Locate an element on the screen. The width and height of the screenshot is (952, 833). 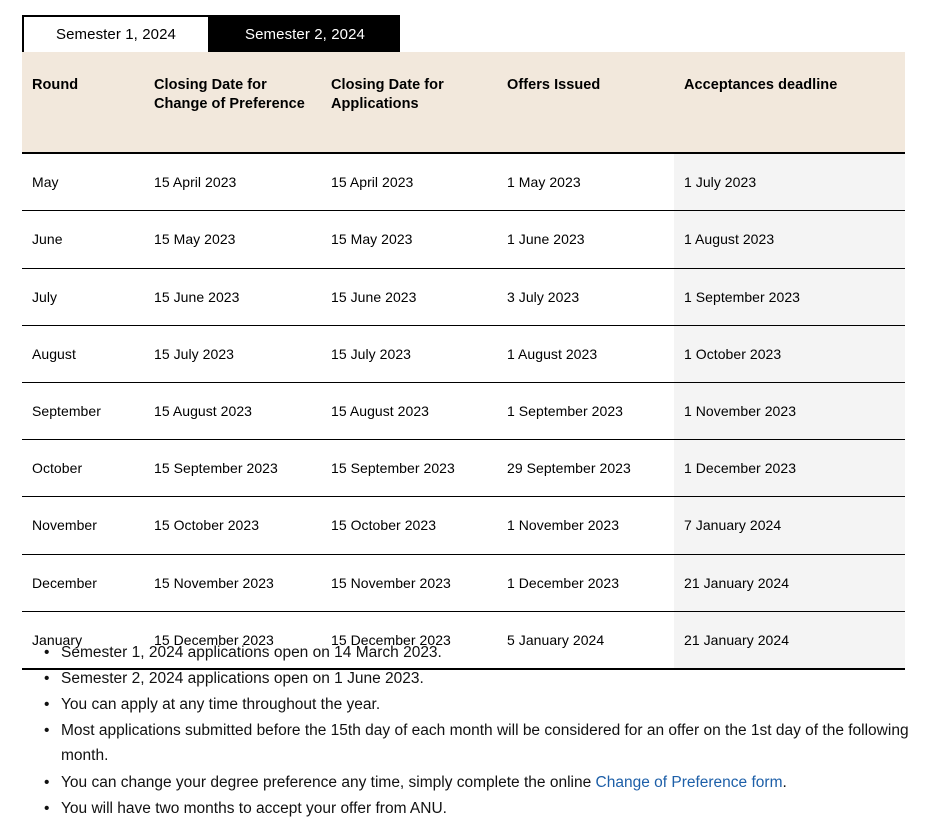
cell-offers-issued: 1 November 2023 is located at coordinates (585, 525).